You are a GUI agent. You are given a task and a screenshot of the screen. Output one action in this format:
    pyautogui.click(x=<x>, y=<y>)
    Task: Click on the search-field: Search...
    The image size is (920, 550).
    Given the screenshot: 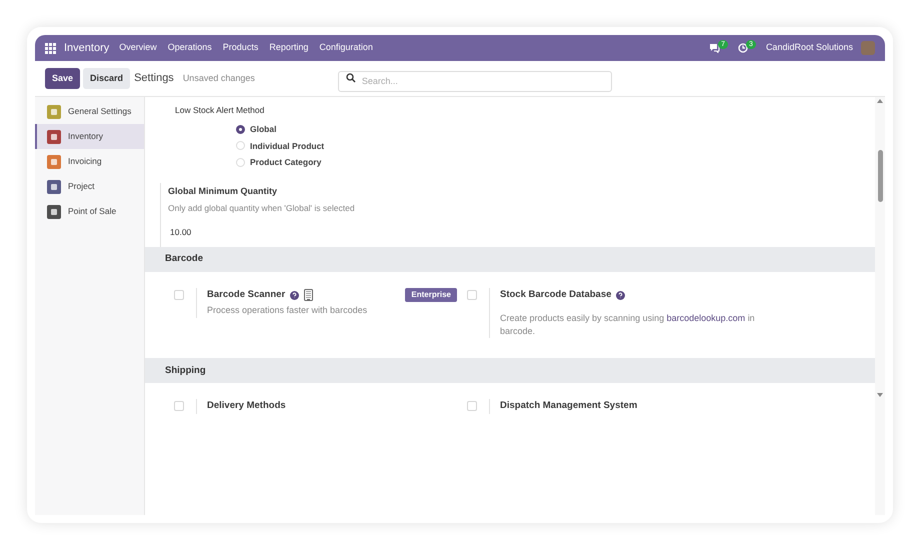 What is the action you would take?
    pyautogui.click(x=475, y=81)
    